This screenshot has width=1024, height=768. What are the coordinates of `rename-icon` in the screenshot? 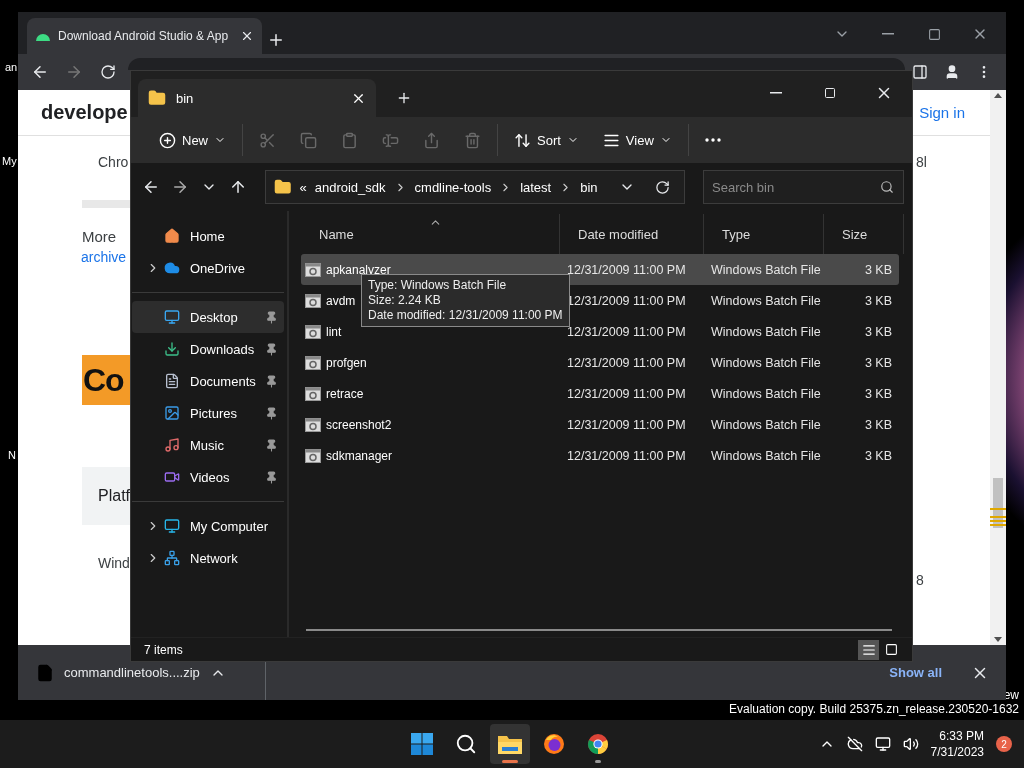 It's located at (390, 140).